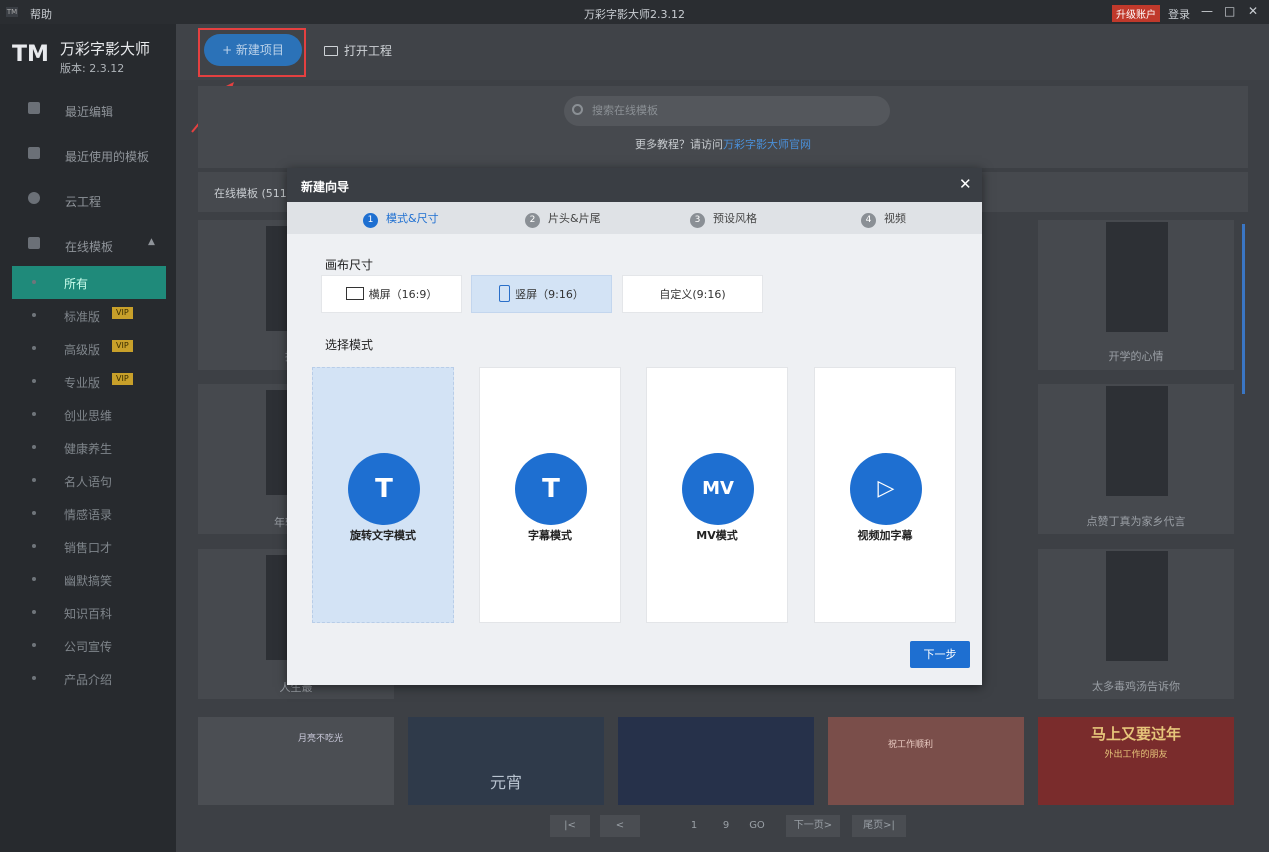 The height and width of the screenshot is (852, 1269). I want to click on next-page-button: 下一页>, so click(813, 826).